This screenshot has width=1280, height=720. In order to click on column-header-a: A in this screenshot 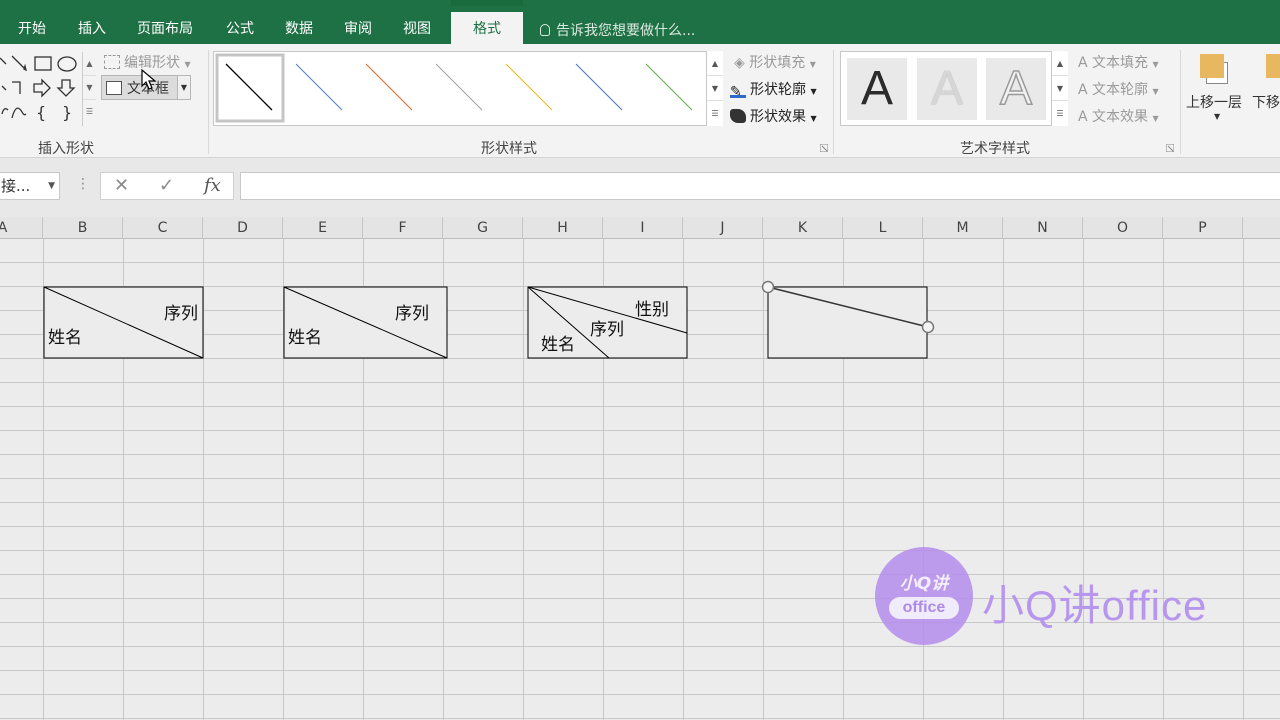, I will do `click(21, 228)`.